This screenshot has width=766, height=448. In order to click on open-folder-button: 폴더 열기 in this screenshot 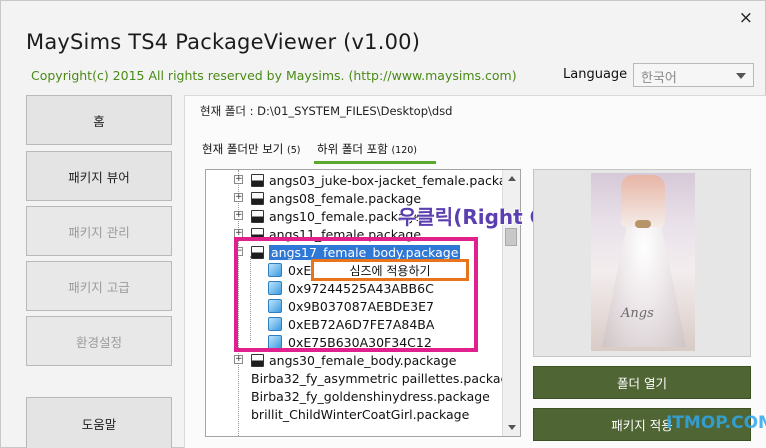, I will do `click(642, 382)`.